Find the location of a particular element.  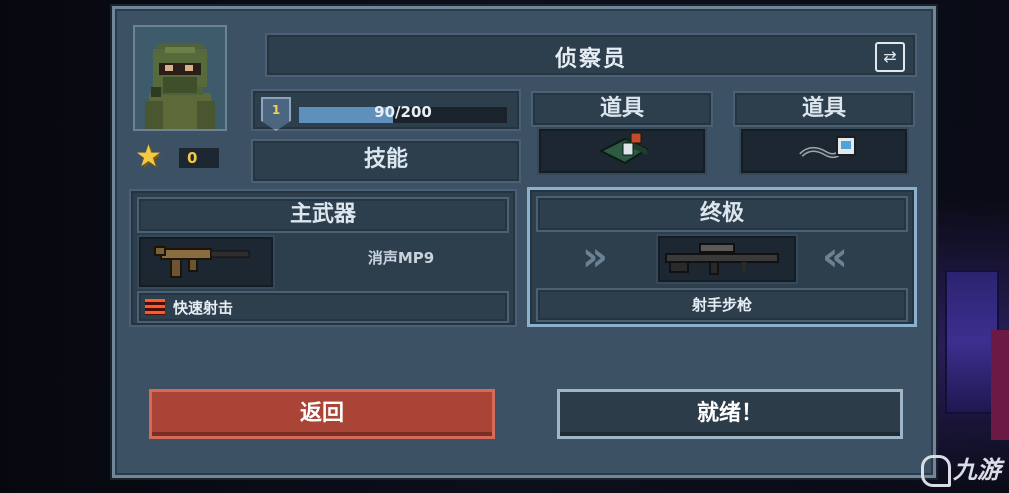

primary-weapon-well is located at coordinates (206, 262).